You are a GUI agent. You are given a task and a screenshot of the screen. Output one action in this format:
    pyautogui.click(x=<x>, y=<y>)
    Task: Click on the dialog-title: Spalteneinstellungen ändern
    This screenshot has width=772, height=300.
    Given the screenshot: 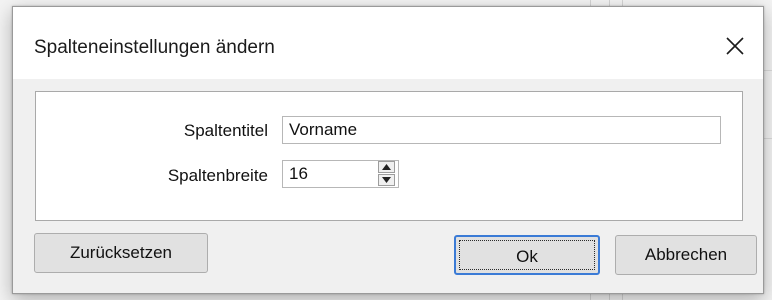 What is the action you would take?
    pyautogui.click(x=154, y=47)
    